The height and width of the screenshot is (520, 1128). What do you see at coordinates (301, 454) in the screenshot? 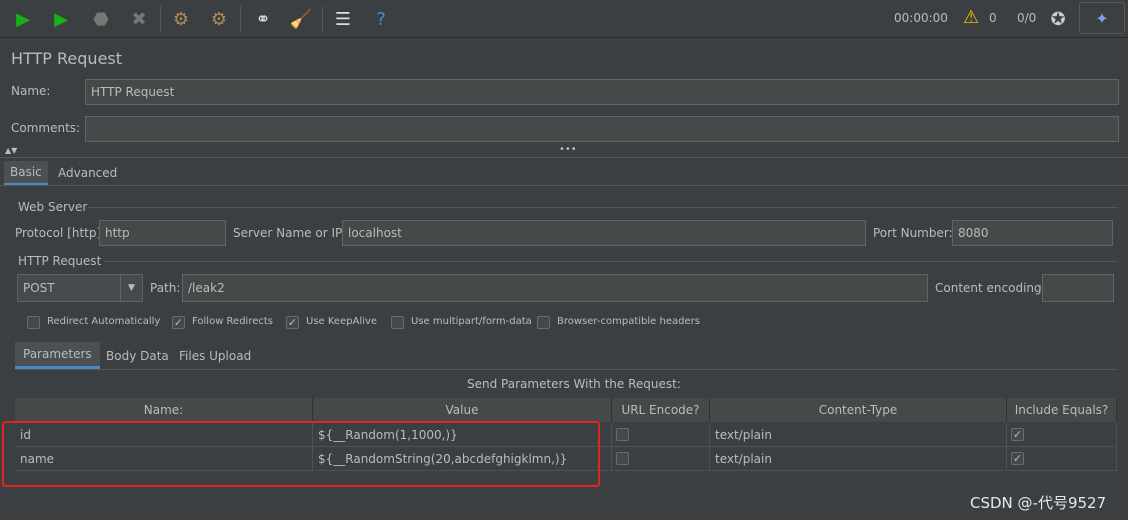
I see `highlight-box` at bounding box center [301, 454].